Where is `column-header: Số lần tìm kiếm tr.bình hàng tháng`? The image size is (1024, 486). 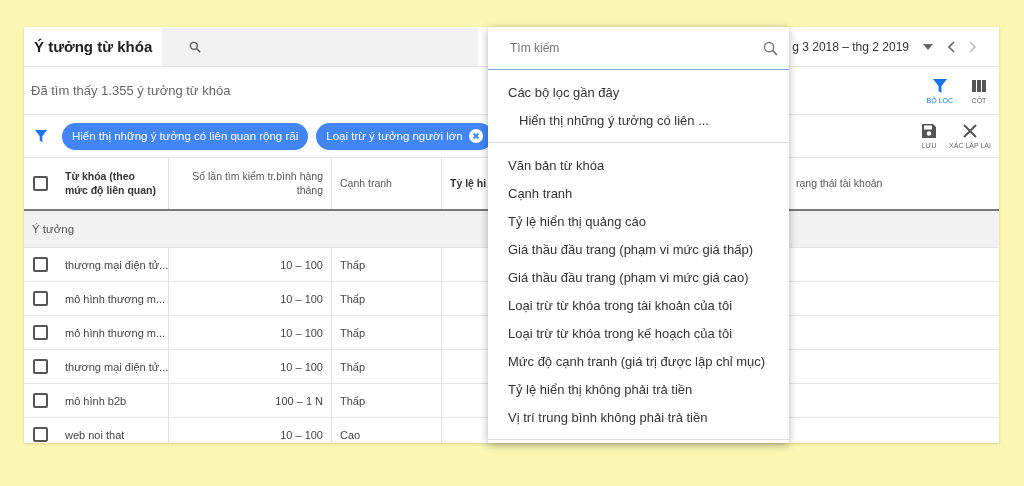 column-header: Số lần tìm kiếm tr.bình hàng tháng is located at coordinates (249, 183).